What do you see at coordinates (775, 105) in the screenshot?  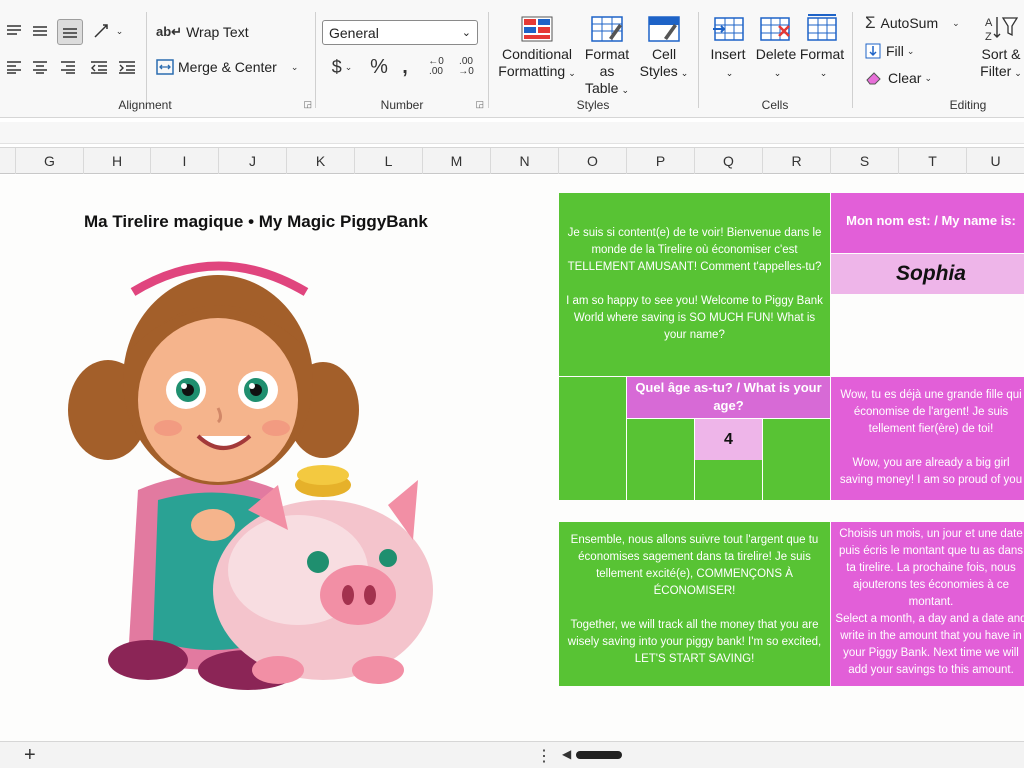 I see `cells-group-label: Cells` at bounding box center [775, 105].